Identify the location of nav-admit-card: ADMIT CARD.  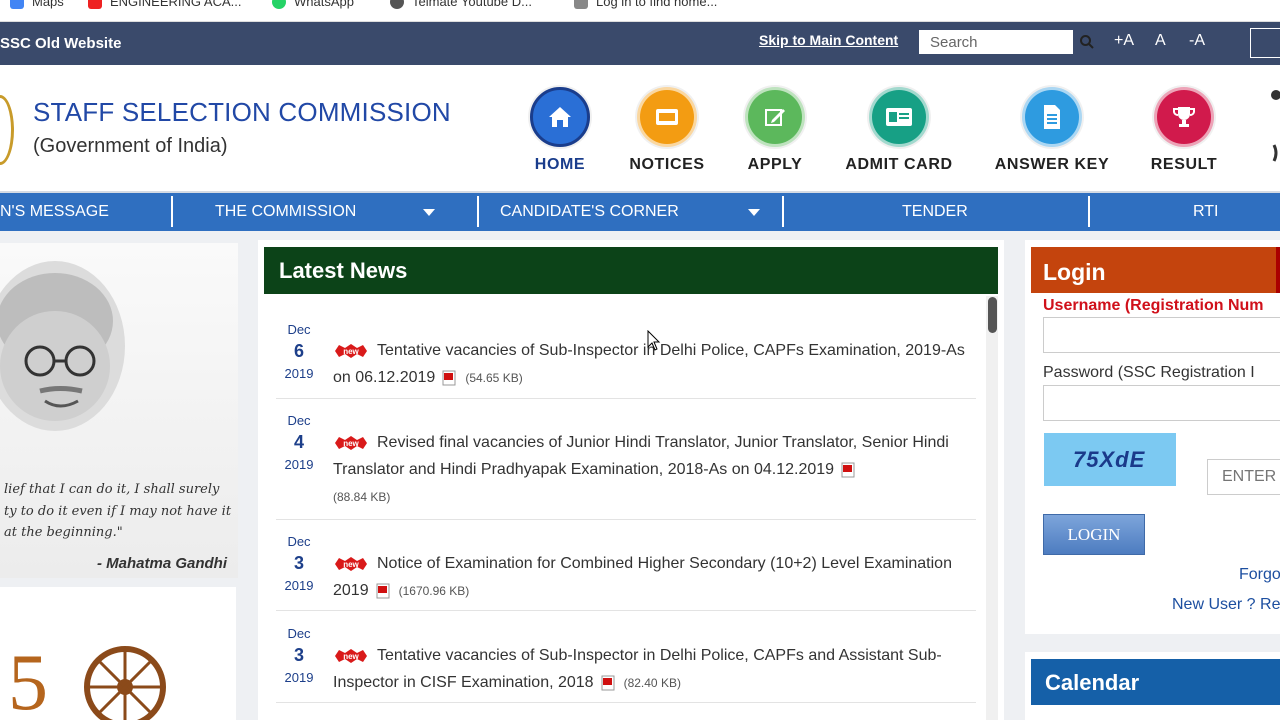
(899, 130).